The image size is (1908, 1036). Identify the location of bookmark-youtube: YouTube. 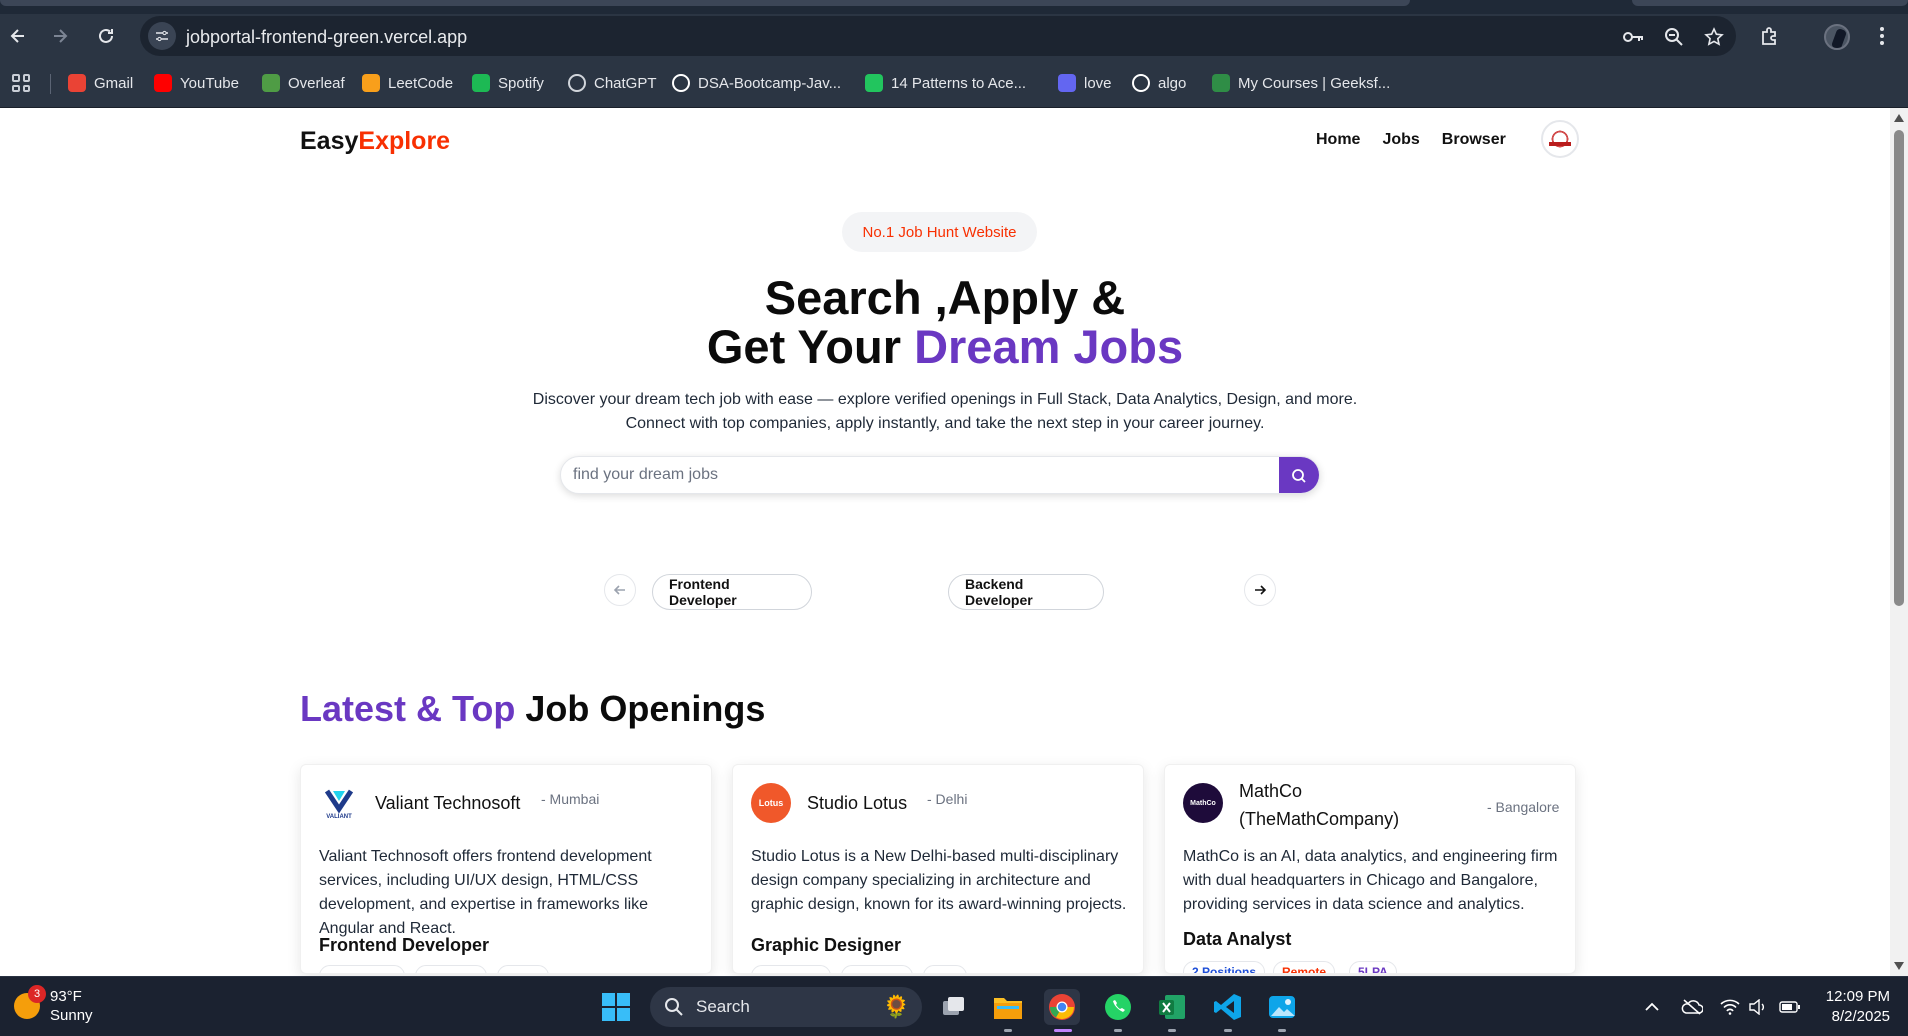
(196, 83).